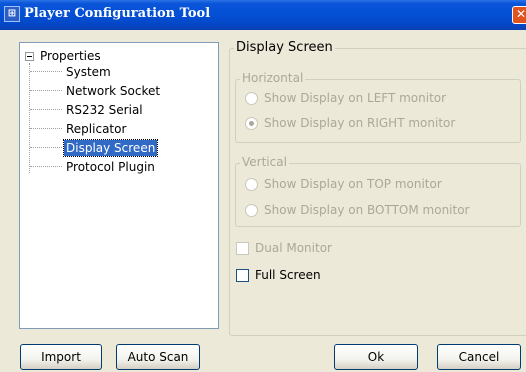 This screenshot has width=526, height=372. Describe the element at coordinates (29, 56) in the screenshot. I see `collapse-icon` at that location.